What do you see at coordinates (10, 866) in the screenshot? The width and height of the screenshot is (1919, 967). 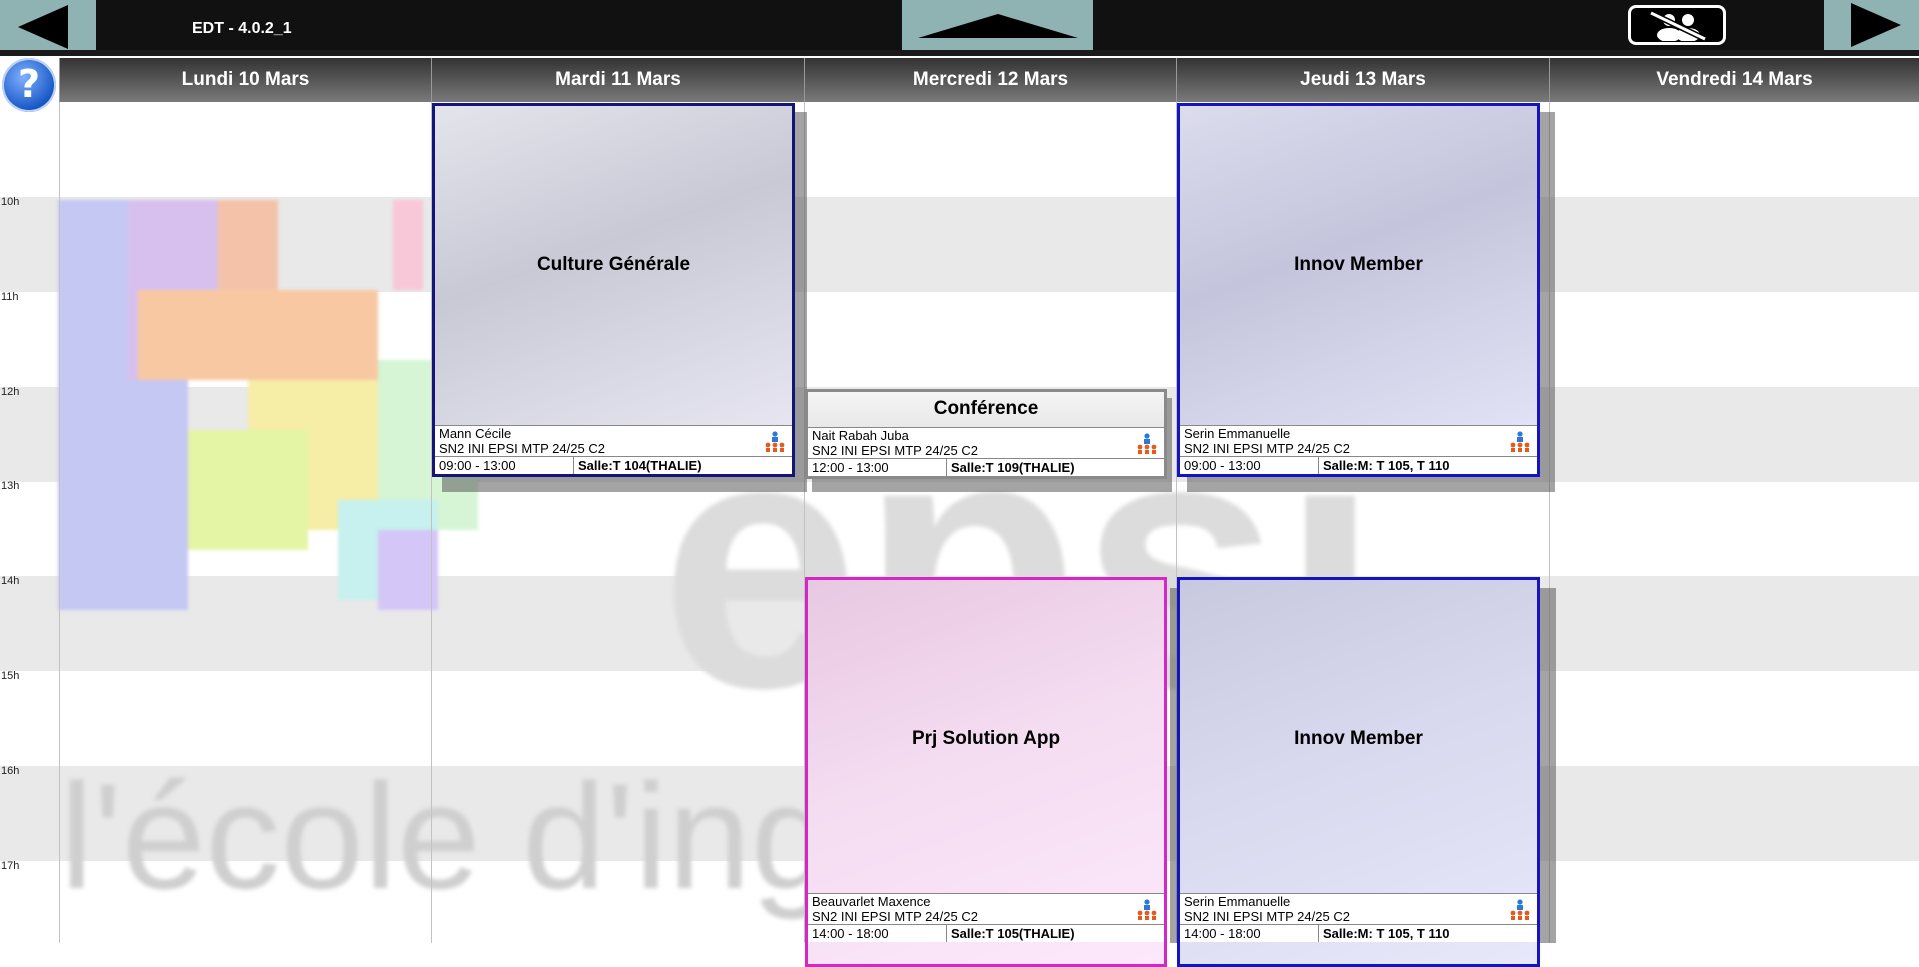 I see `hour-label: 17h` at bounding box center [10, 866].